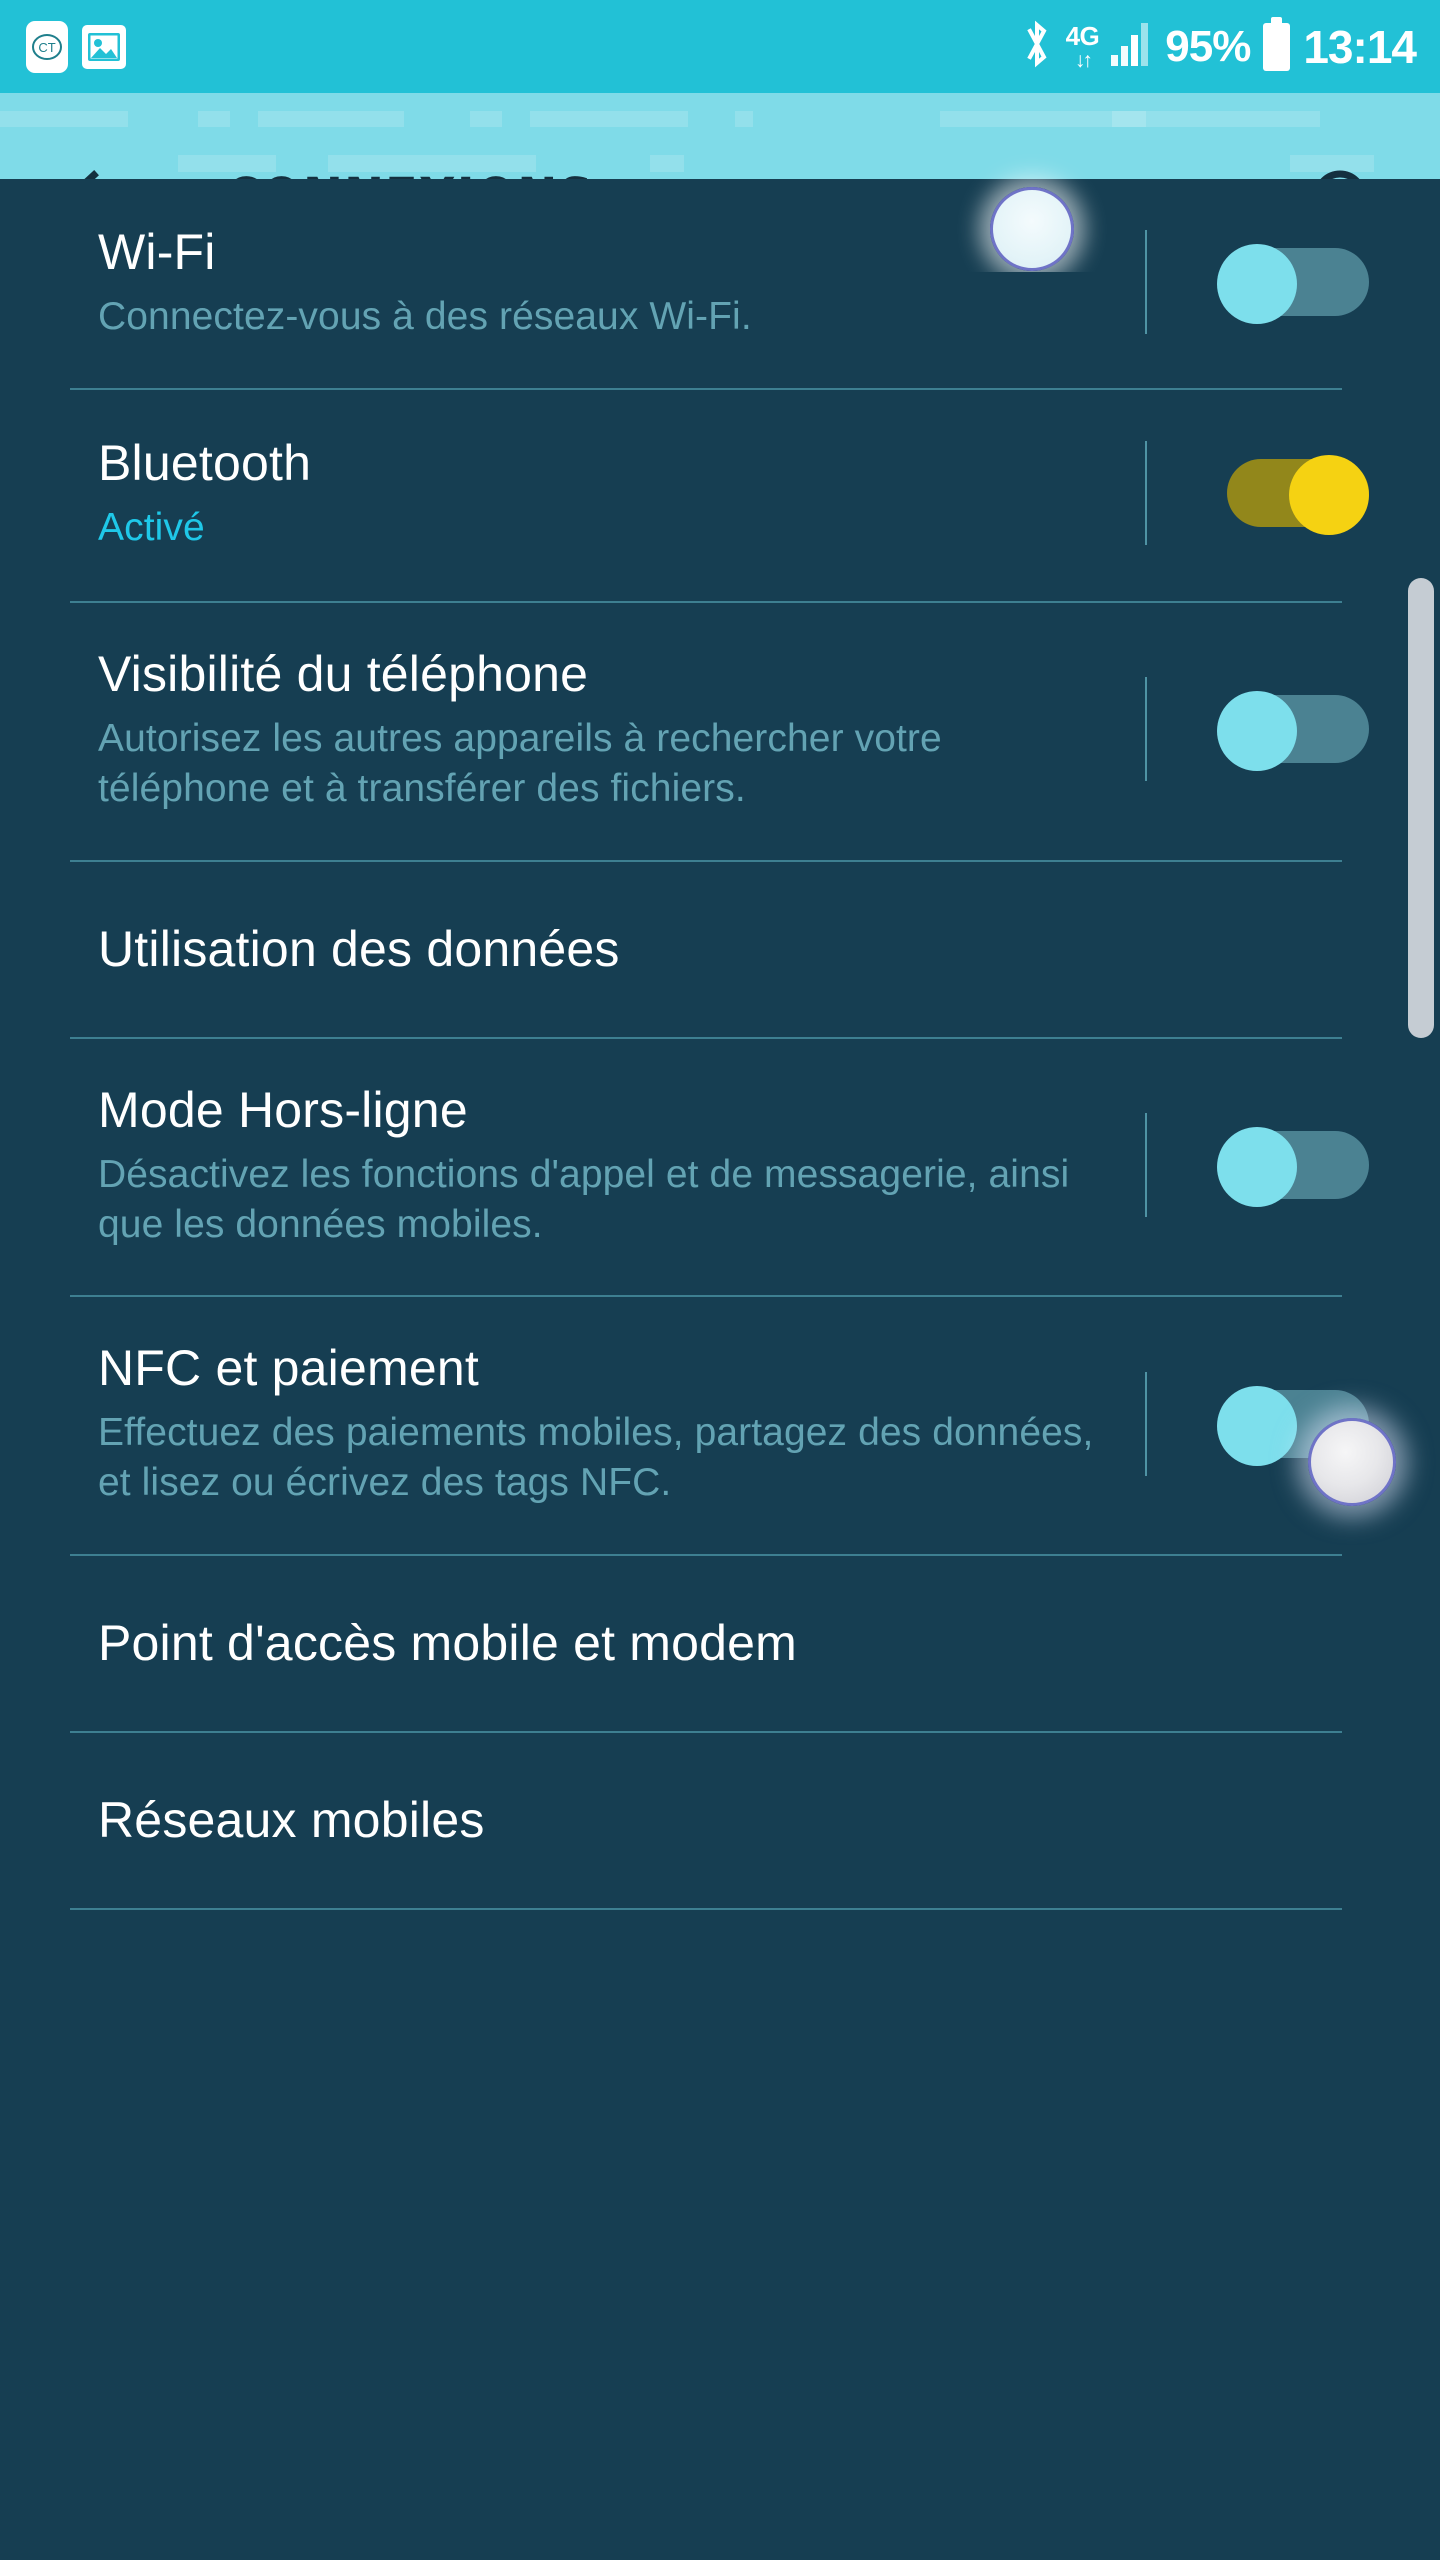 The width and height of the screenshot is (1440, 2560). I want to click on wifi-toggle, so click(1292, 284).